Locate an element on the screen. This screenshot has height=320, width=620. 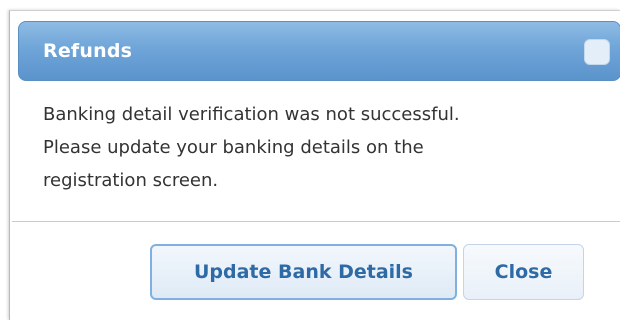
message-line: registration screen. is located at coordinates (131, 180).